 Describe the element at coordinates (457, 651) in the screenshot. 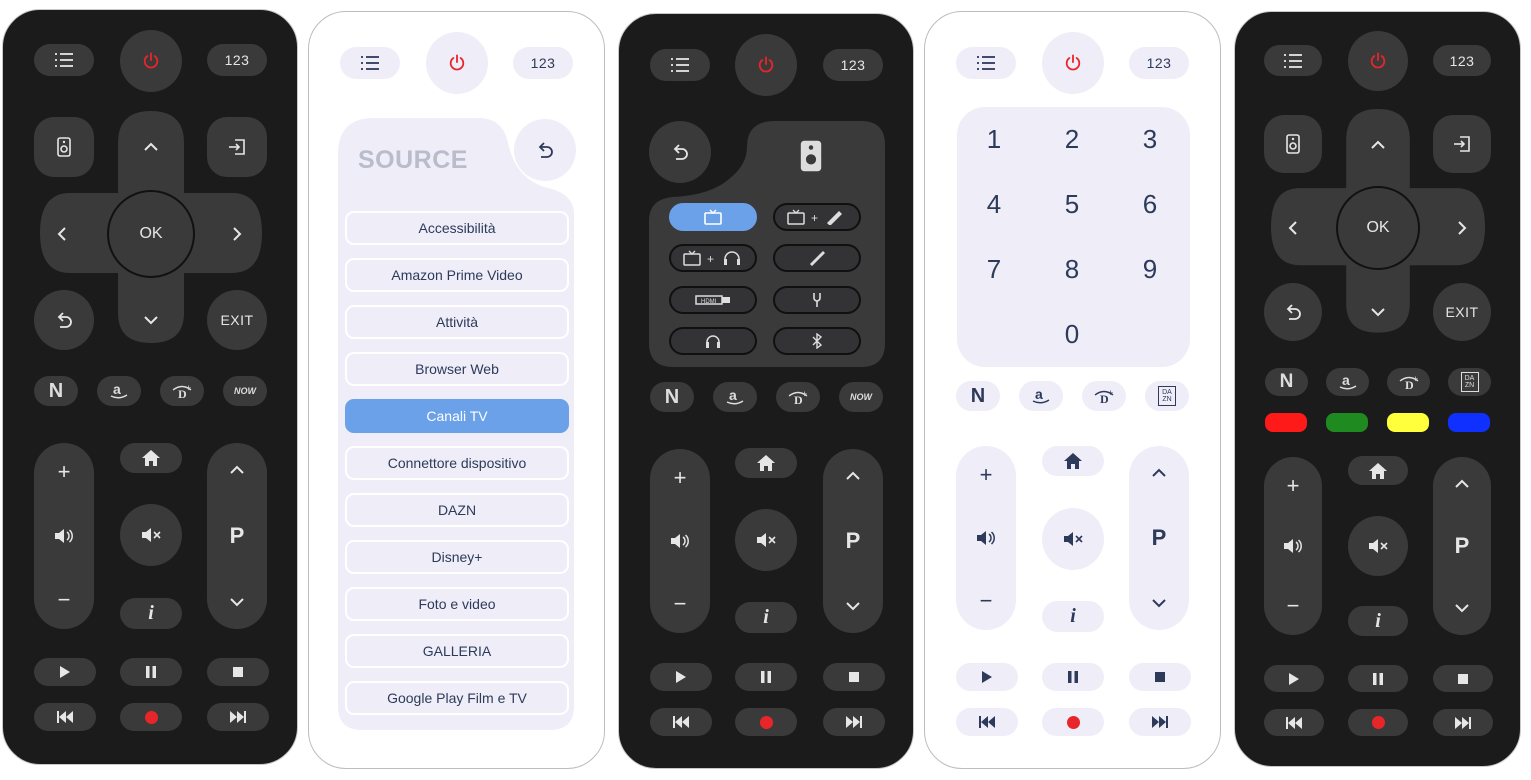

I see `source-item: GALLERIA` at that location.